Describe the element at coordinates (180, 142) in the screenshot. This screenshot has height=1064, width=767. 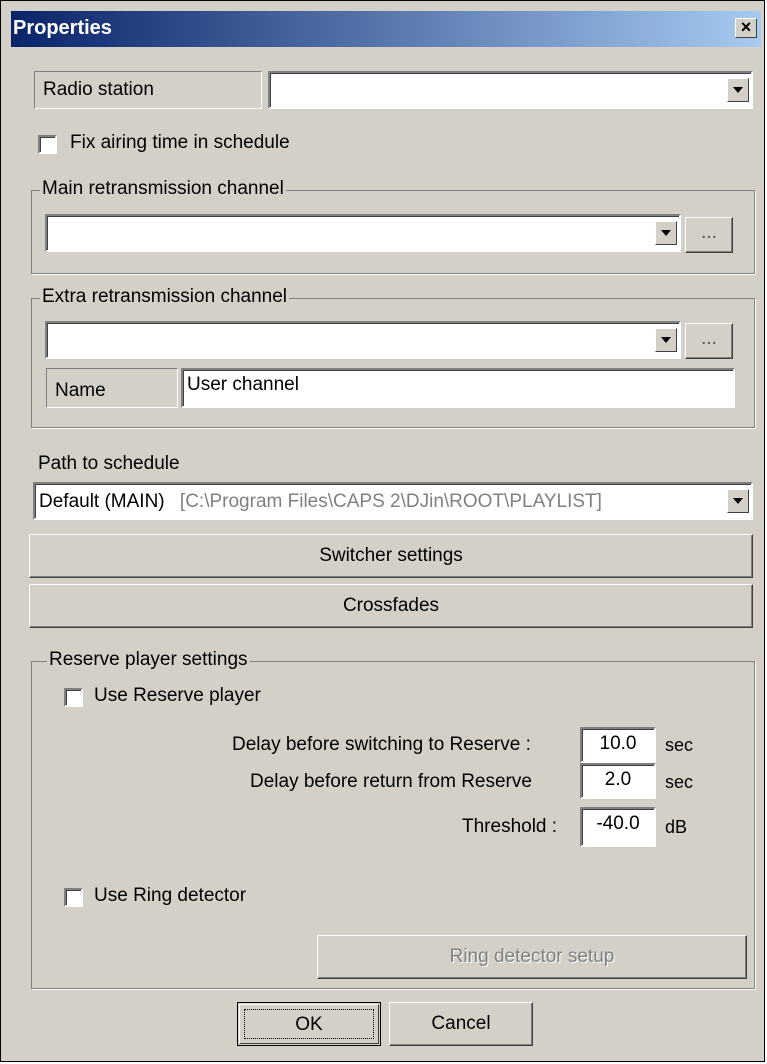
I see `fix-airing-label: Fix airing time in schedule` at that location.